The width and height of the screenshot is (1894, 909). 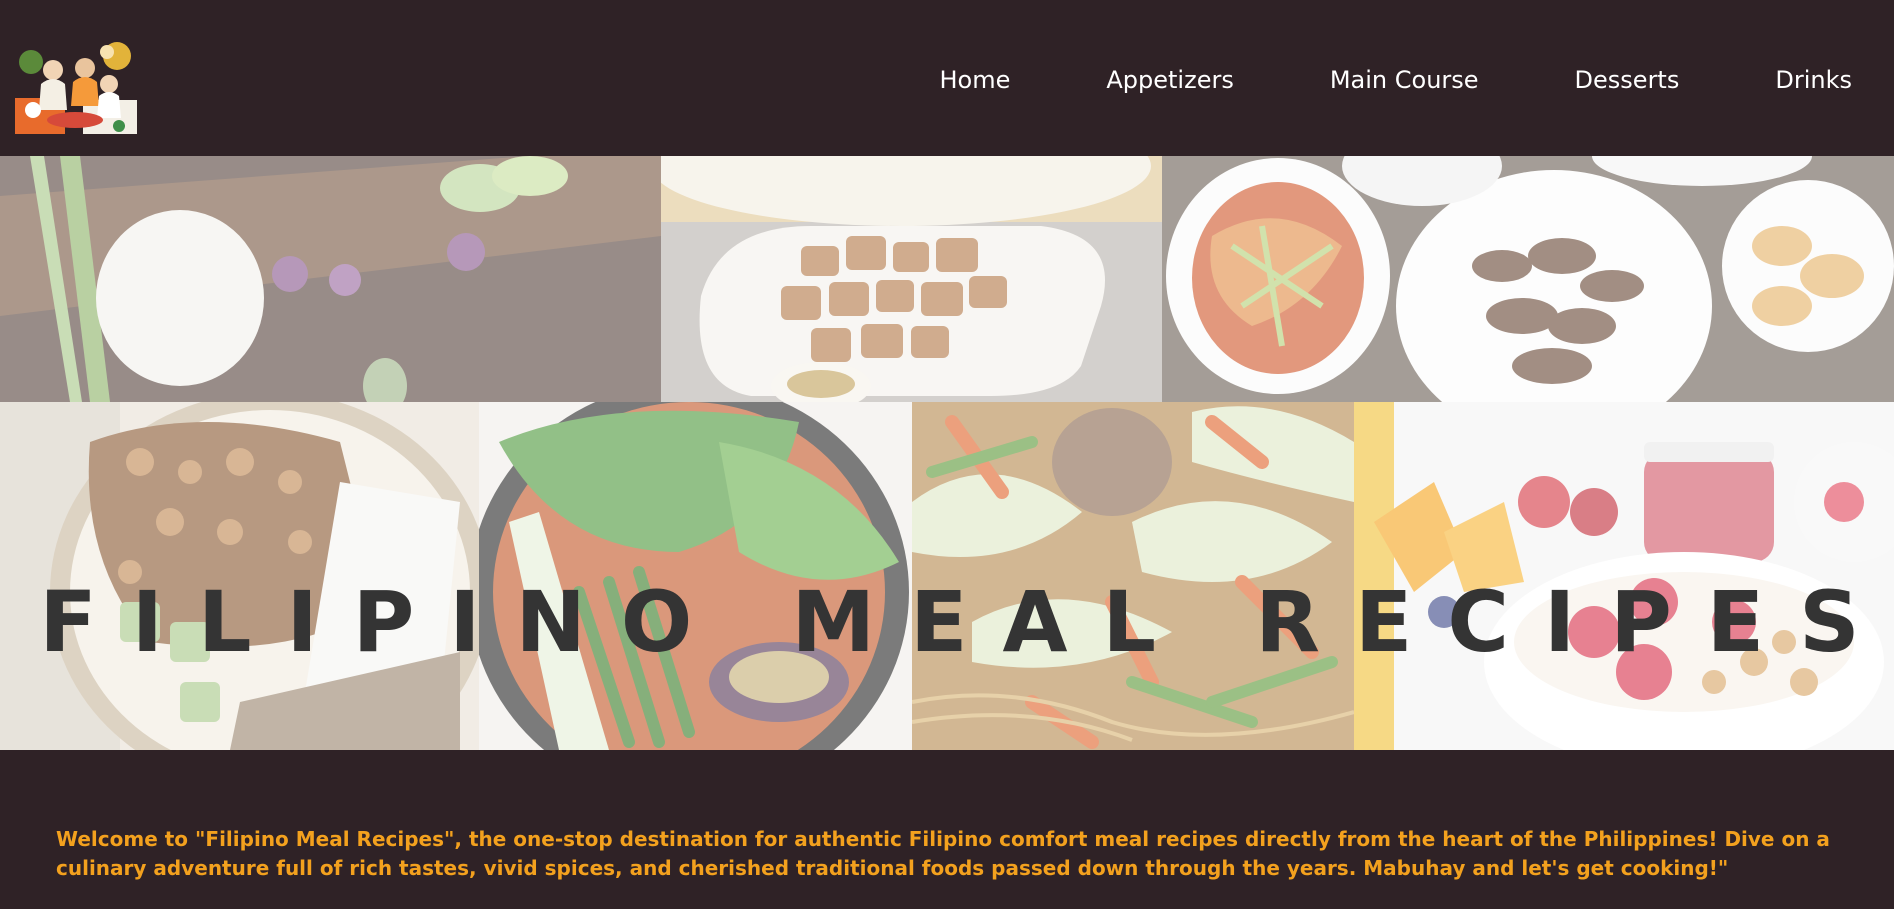 I want to click on nav-drinks: Drinks, so click(x=1813, y=80).